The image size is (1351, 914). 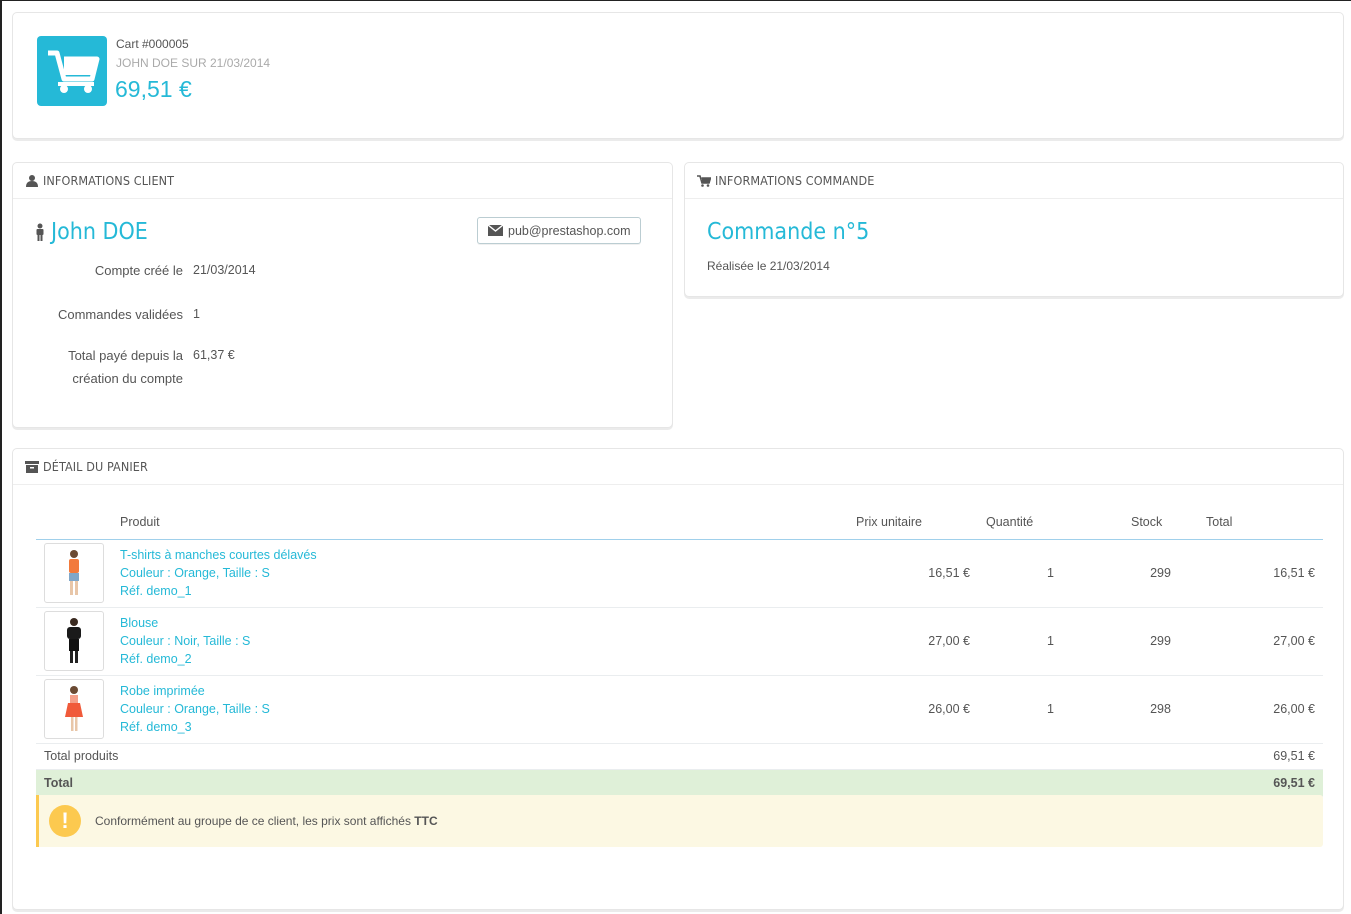 I want to click on product-attributes: Couleur : Noir, Taille : S, so click(x=480, y=641).